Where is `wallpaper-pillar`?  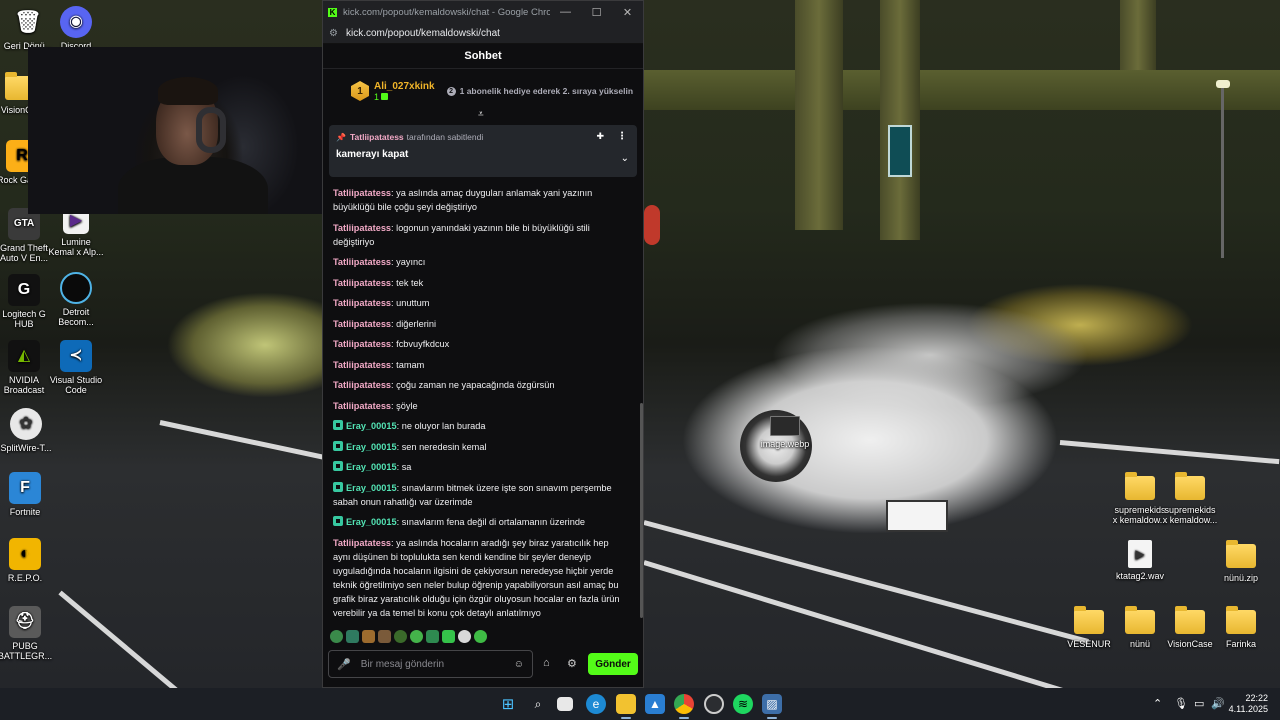 wallpaper-pillar is located at coordinates (819, 115).